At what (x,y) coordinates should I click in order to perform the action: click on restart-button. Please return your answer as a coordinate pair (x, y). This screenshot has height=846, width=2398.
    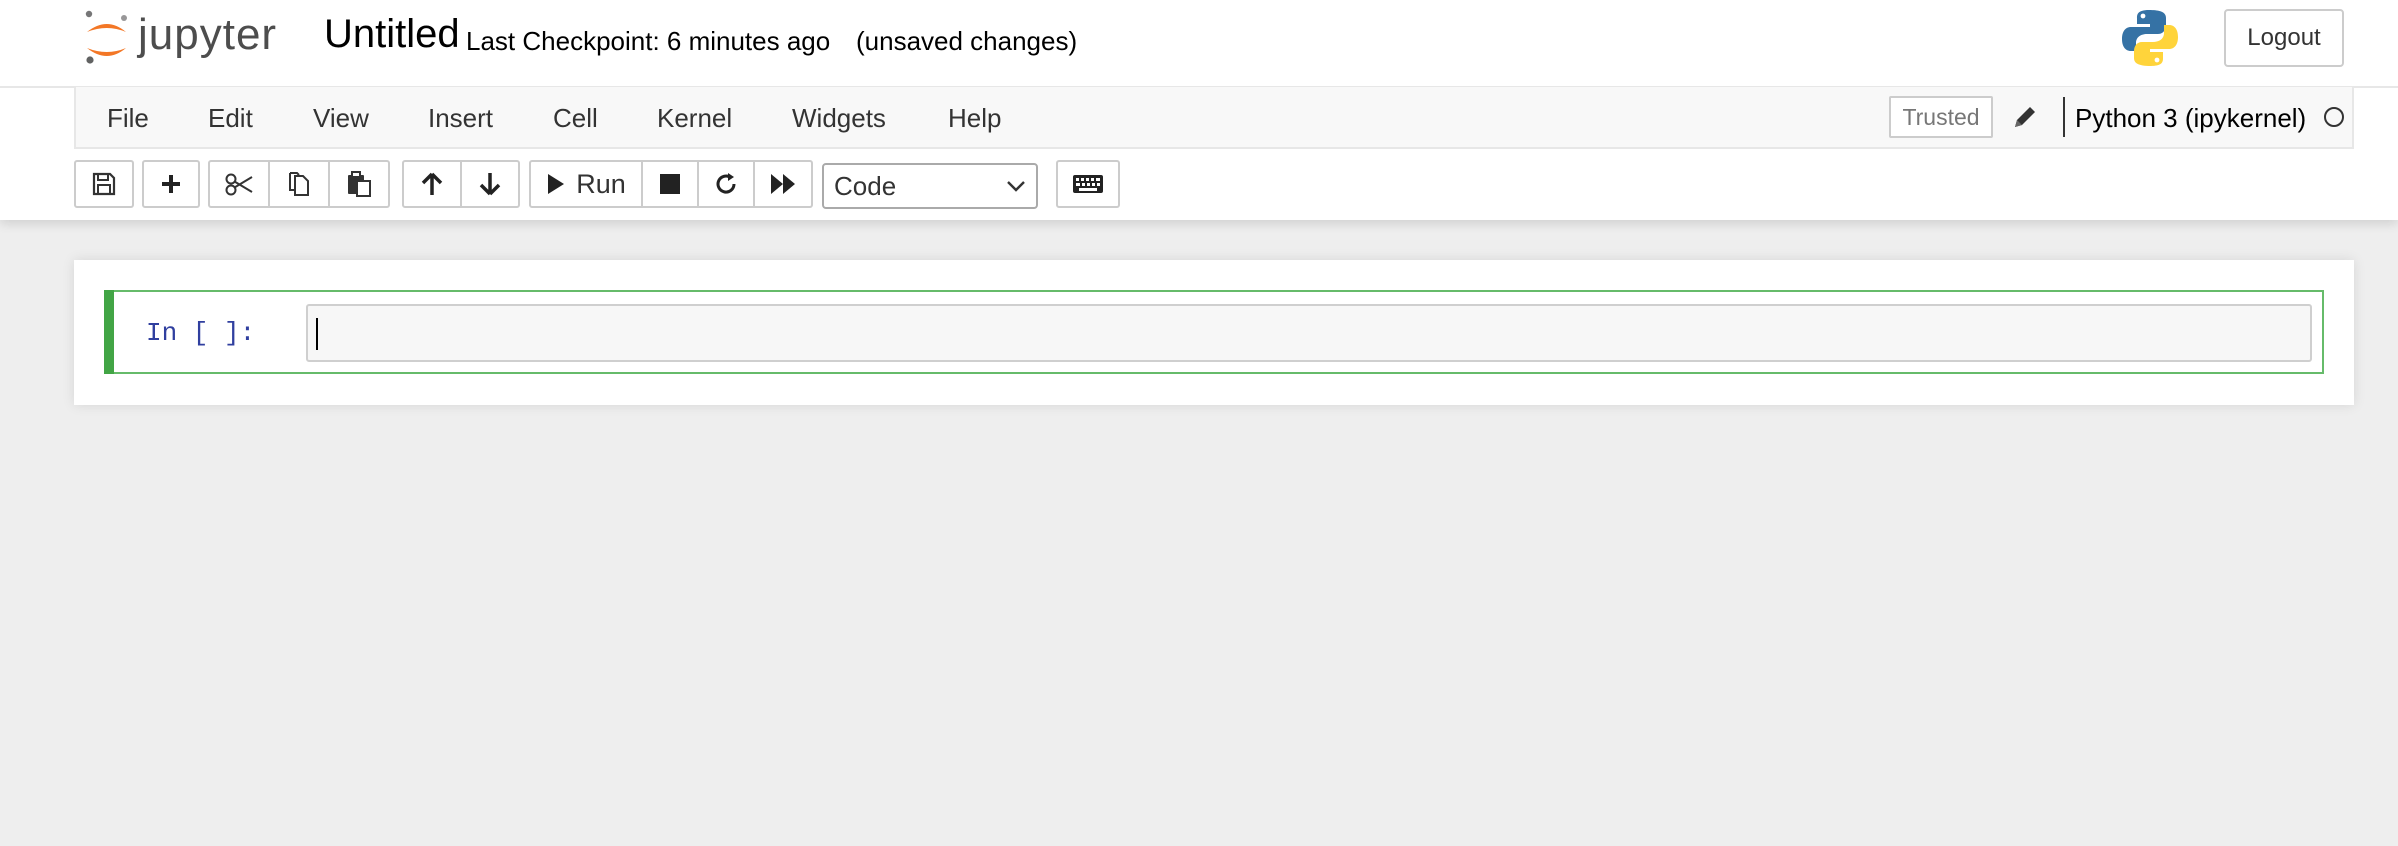
    Looking at the image, I should click on (726, 184).